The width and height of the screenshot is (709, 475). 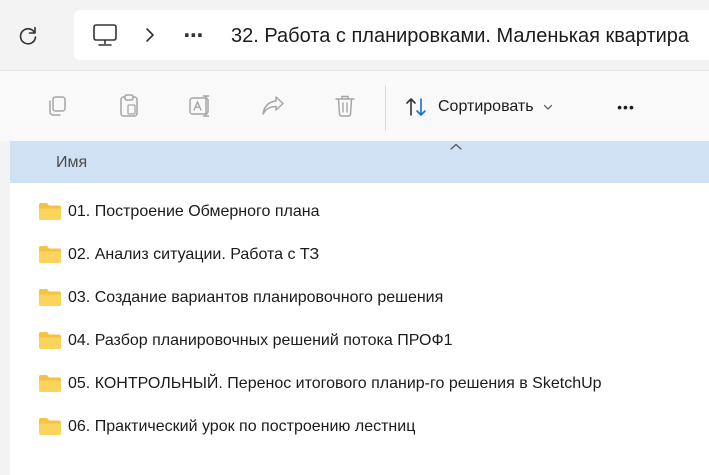 I want to click on copy-icon, so click(x=57, y=106).